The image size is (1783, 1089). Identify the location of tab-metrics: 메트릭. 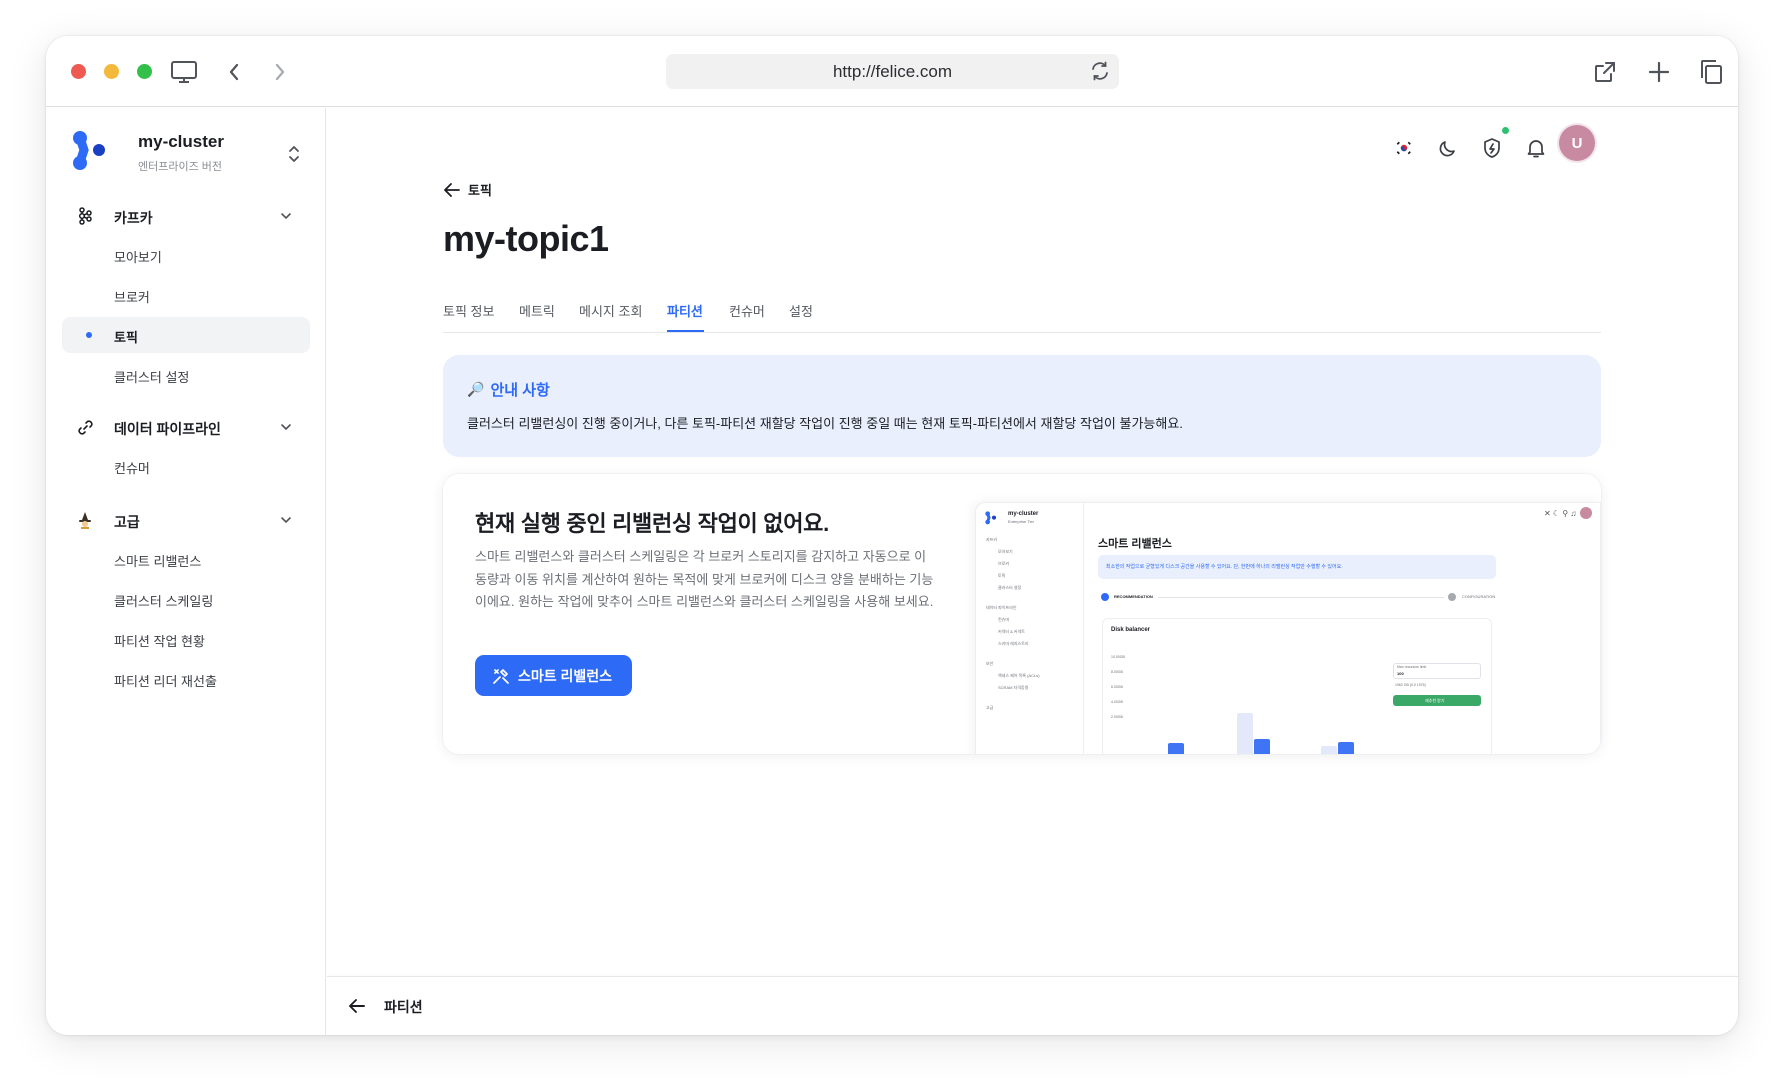
(537, 310).